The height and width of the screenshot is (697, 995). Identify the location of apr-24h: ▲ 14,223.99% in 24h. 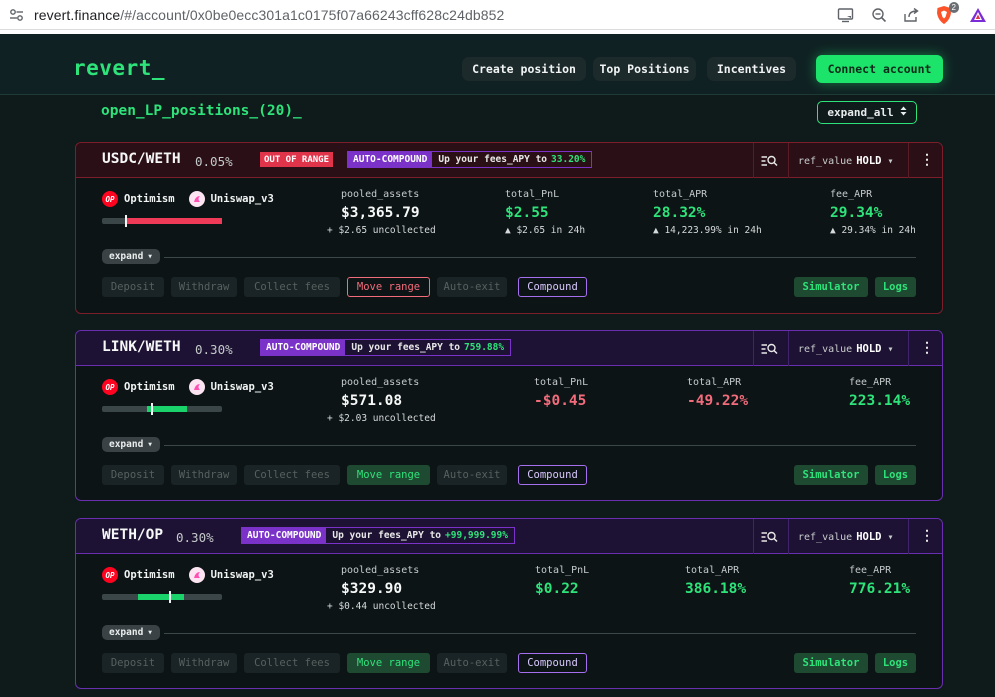
(707, 230).